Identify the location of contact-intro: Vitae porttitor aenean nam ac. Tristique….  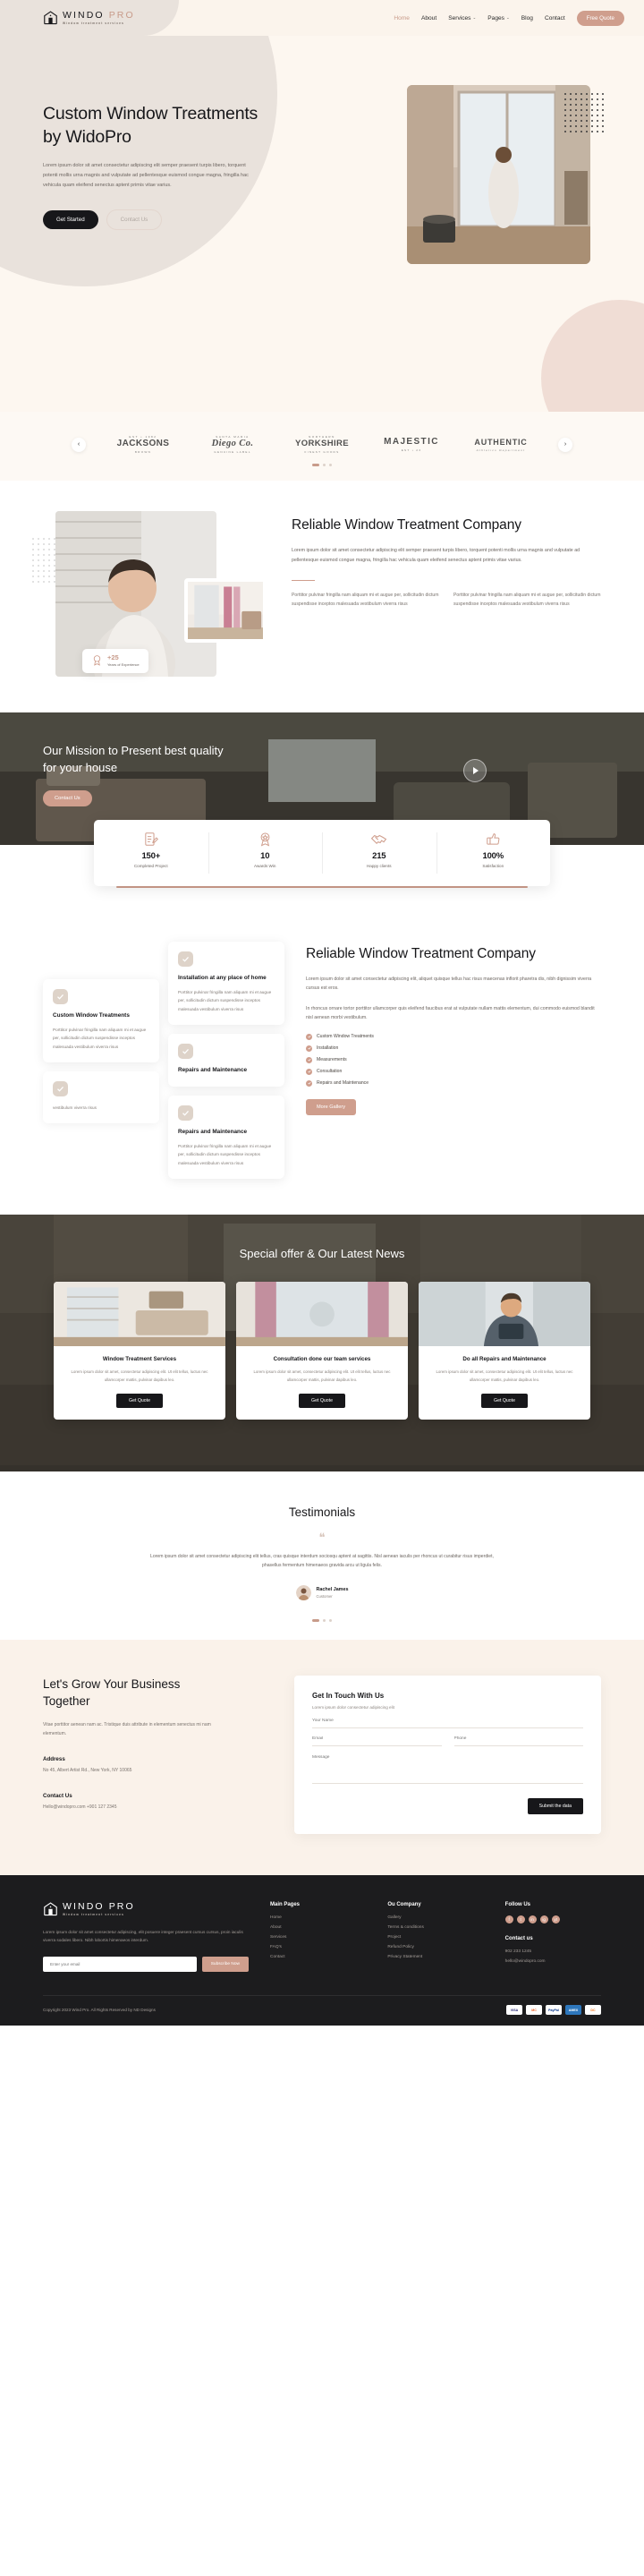
(127, 1728).